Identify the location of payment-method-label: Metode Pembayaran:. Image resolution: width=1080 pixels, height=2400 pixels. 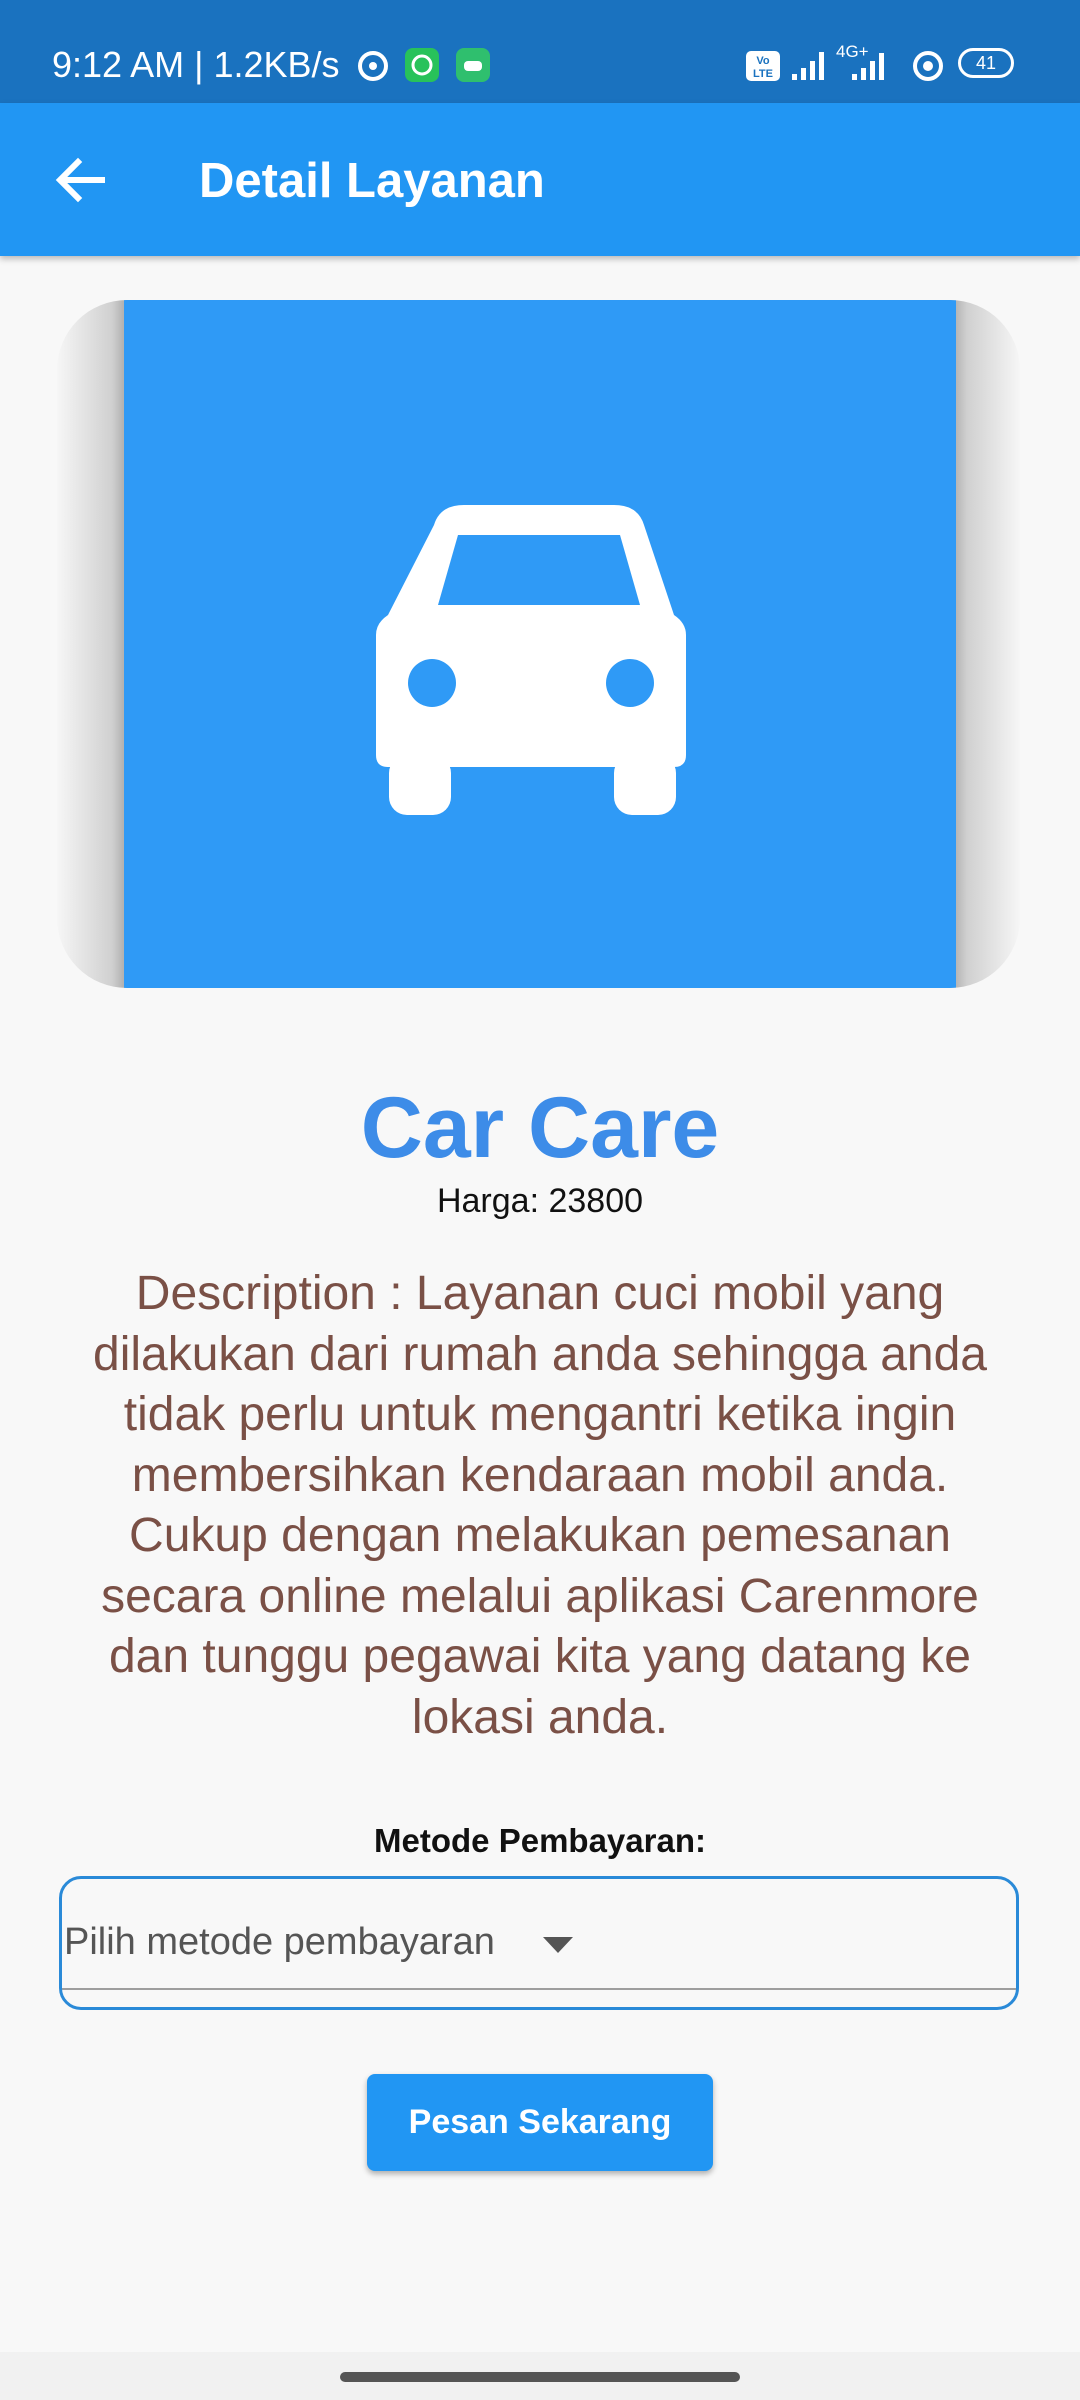
(540, 1840).